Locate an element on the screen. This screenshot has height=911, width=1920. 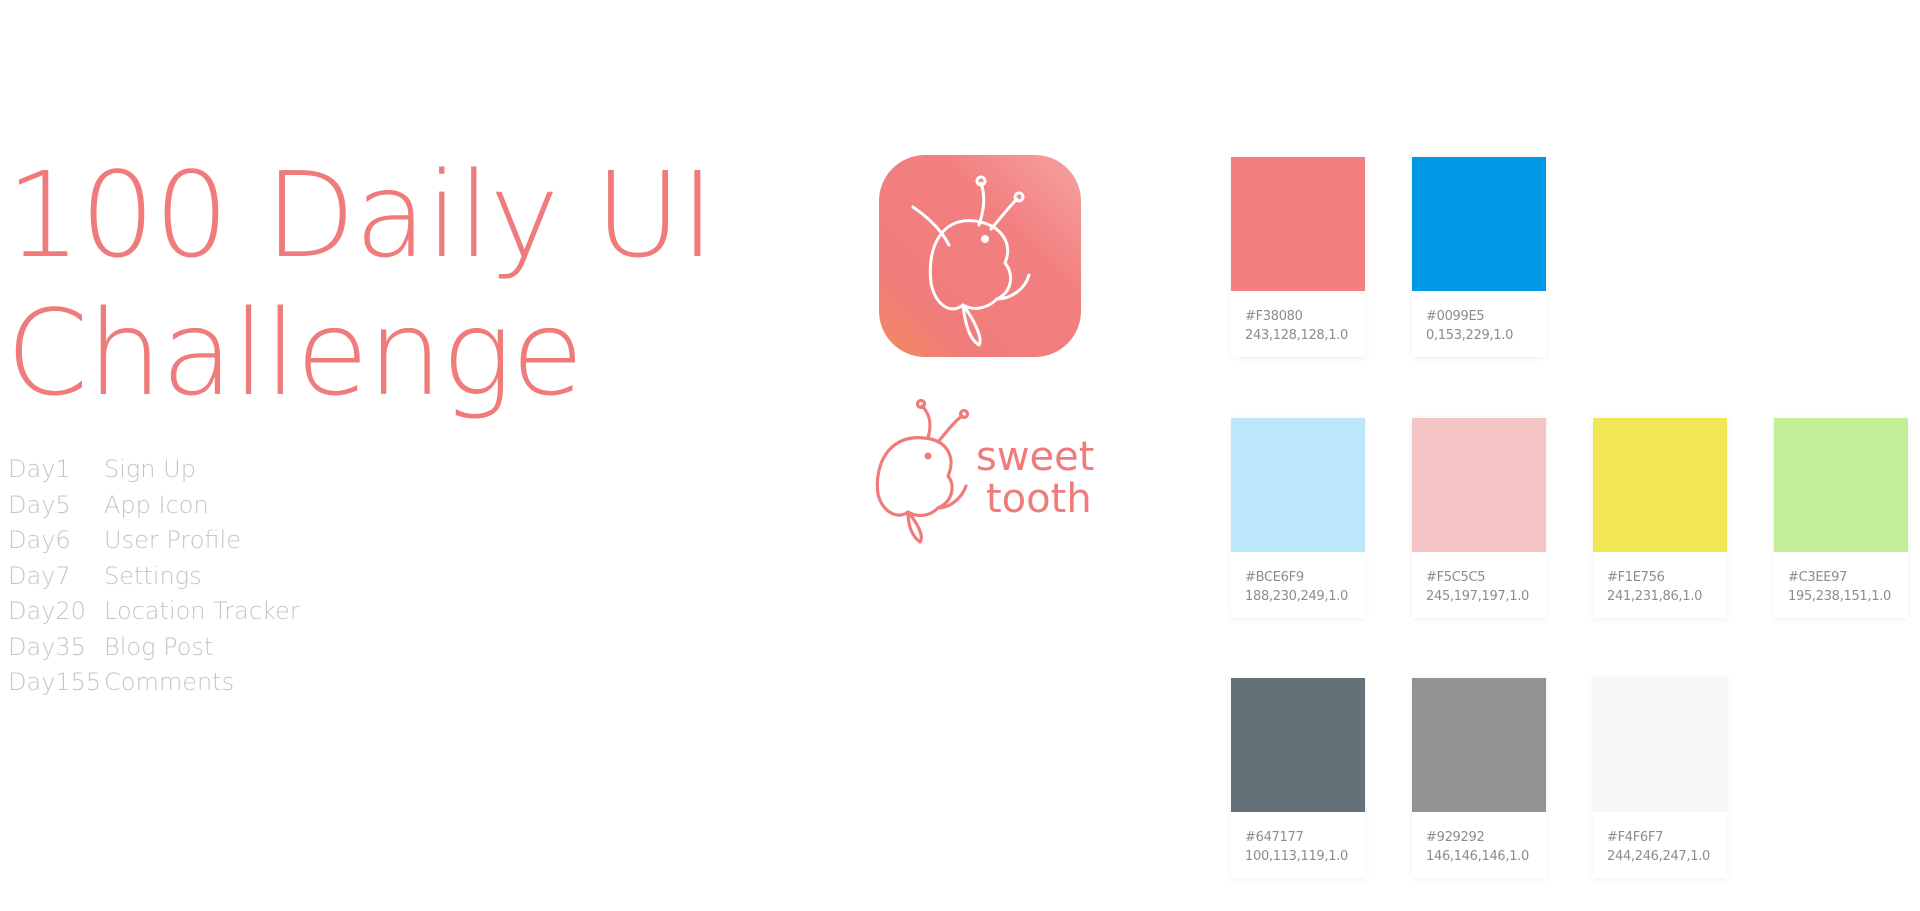
sweet-tooth-logo: sweet tooth is located at coordinates (984, 471).